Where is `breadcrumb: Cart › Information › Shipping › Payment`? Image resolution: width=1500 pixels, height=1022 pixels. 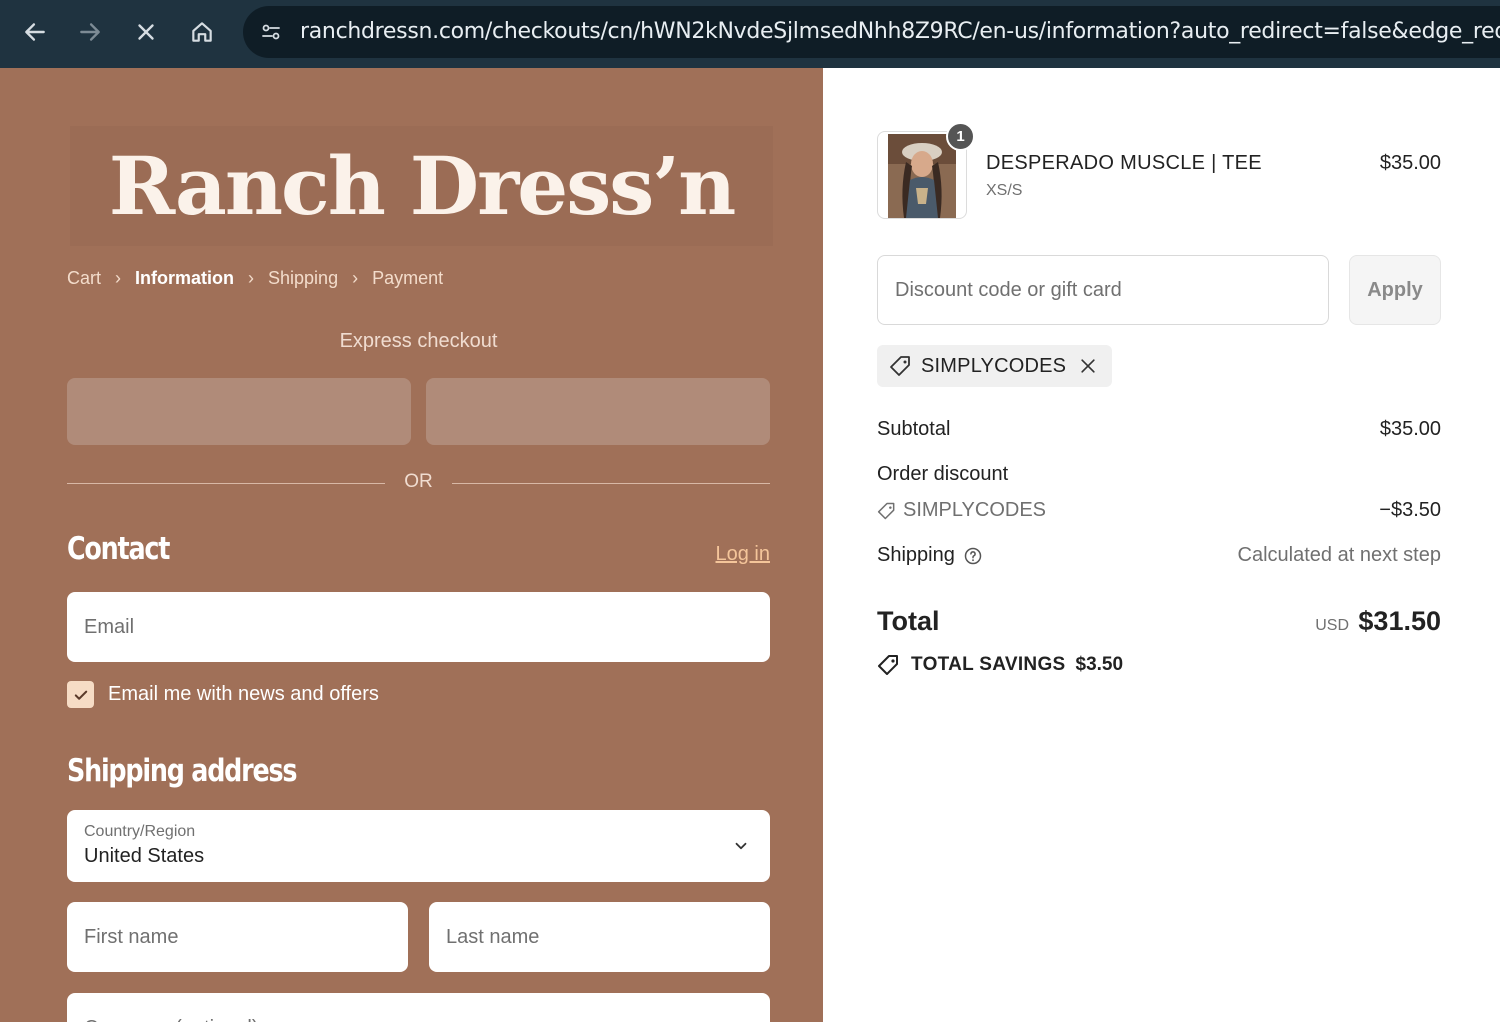
breadcrumb: Cart › Information › Shipping › Payment is located at coordinates (255, 278).